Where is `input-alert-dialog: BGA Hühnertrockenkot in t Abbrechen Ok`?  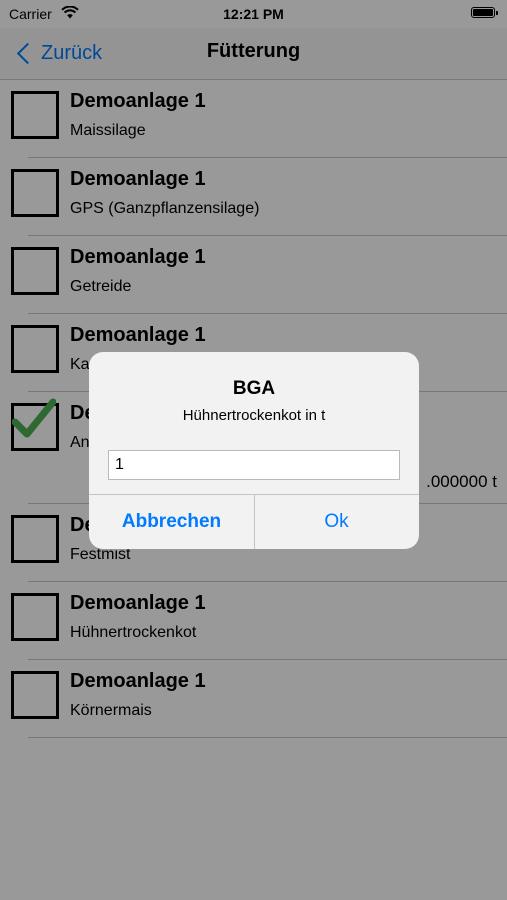 input-alert-dialog: BGA Hühnertrockenkot in t Abbrechen Ok is located at coordinates (254, 450).